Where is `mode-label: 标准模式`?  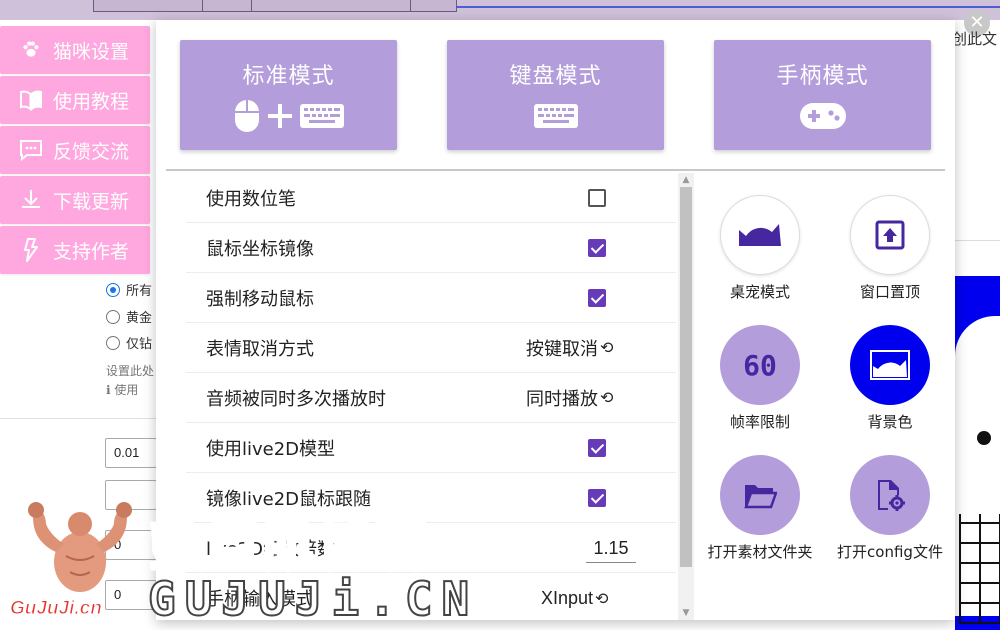 mode-label: 标准模式 is located at coordinates (288, 76).